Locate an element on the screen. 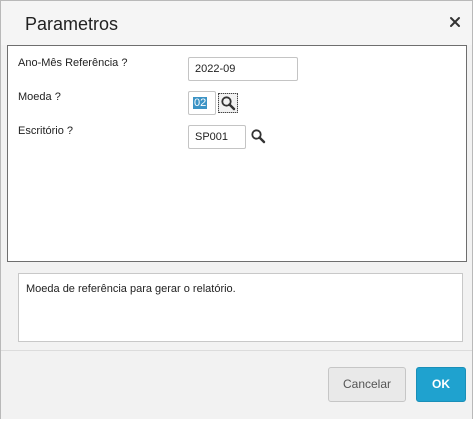 The image size is (475, 421). close-icon is located at coordinates (455, 22).